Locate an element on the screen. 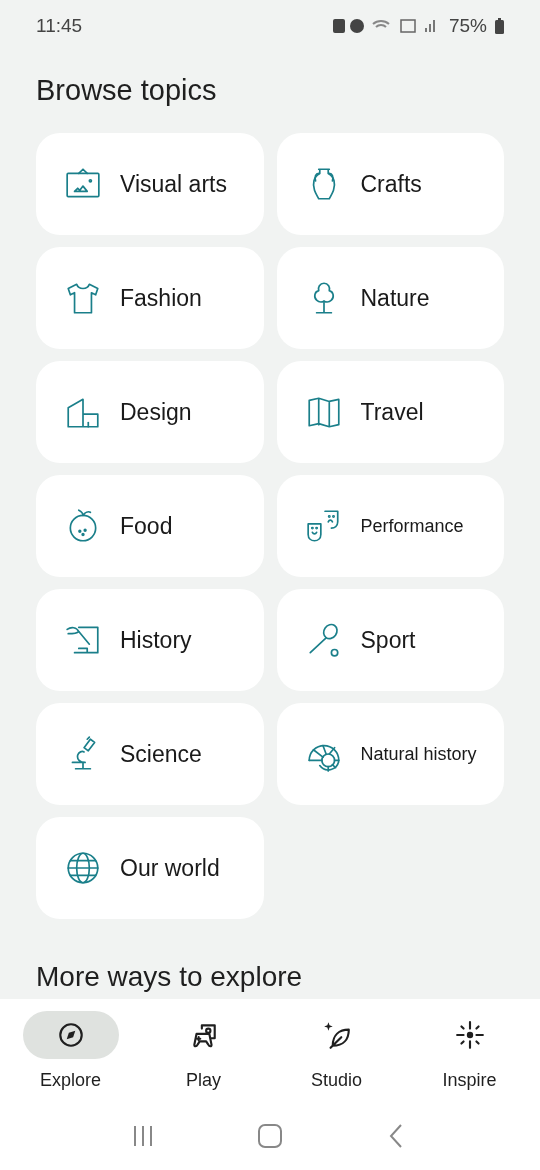  topic-card: Performance is located at coordinates (390, 526).